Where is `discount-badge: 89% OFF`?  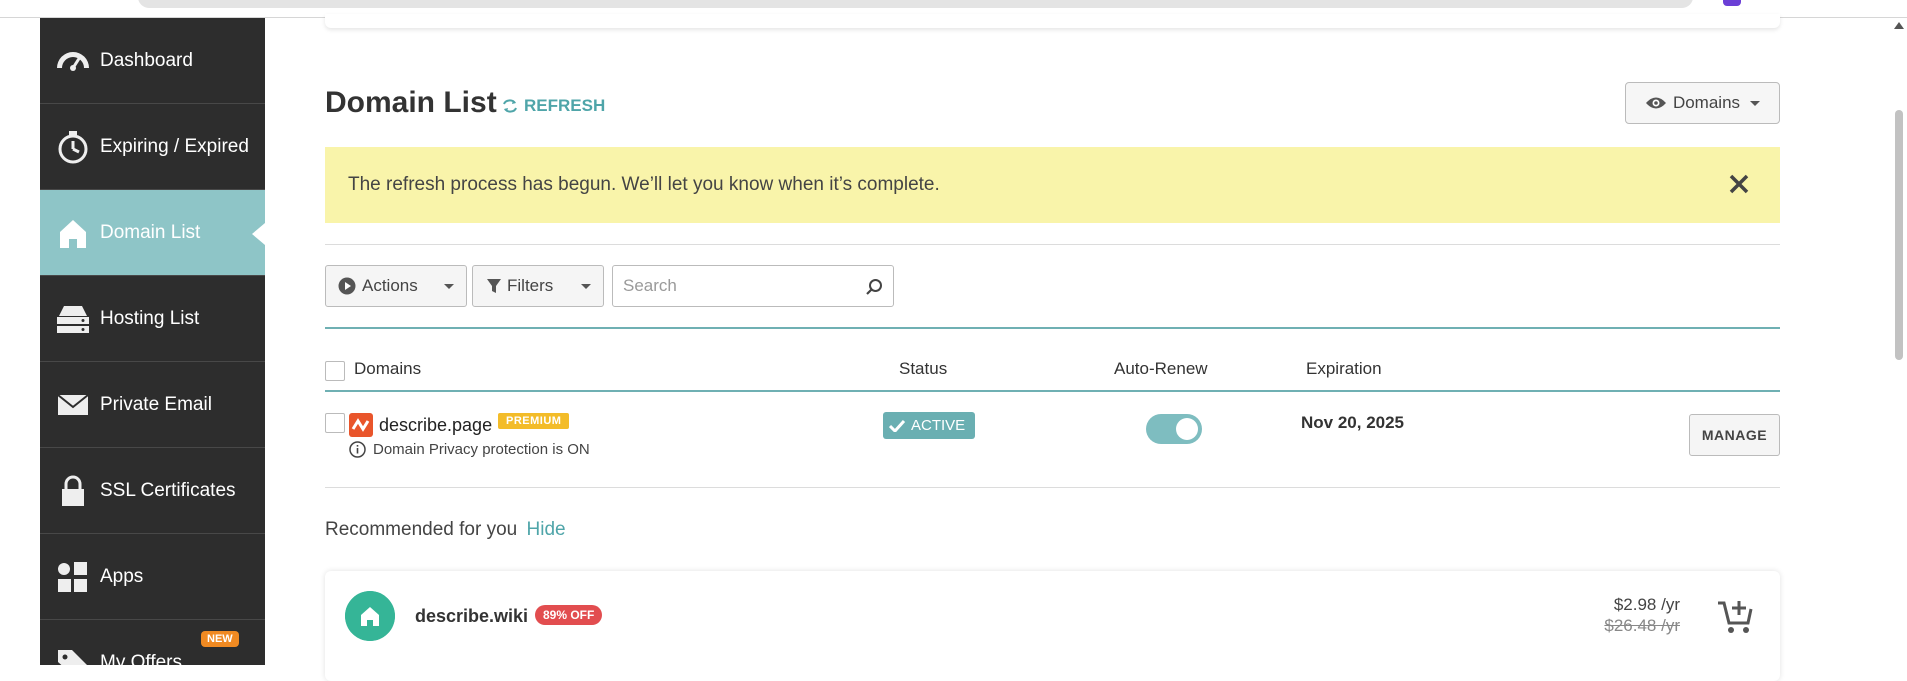 discount-badge: 89% OFF is located at coordinates (569, 615).